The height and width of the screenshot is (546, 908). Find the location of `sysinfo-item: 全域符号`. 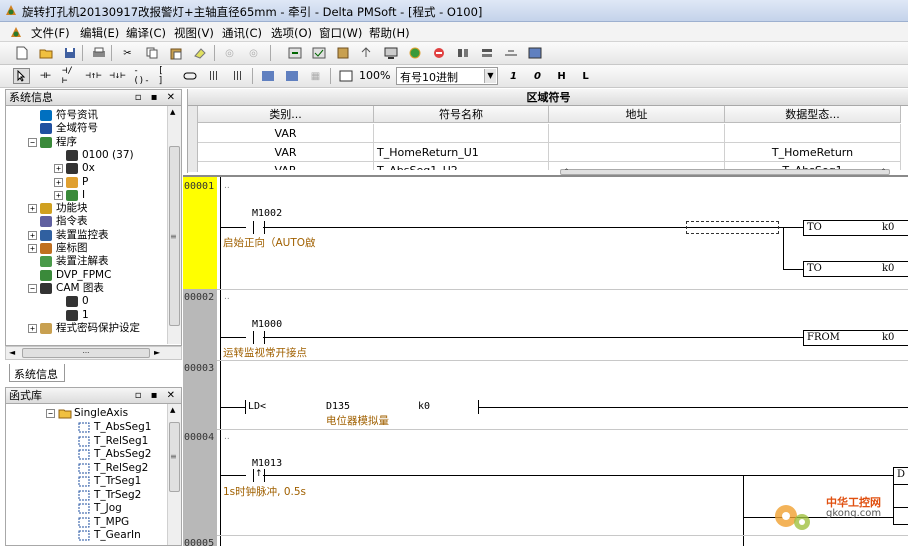

sysinfo-item: 全域符号 is located at coordinates (63, 128).